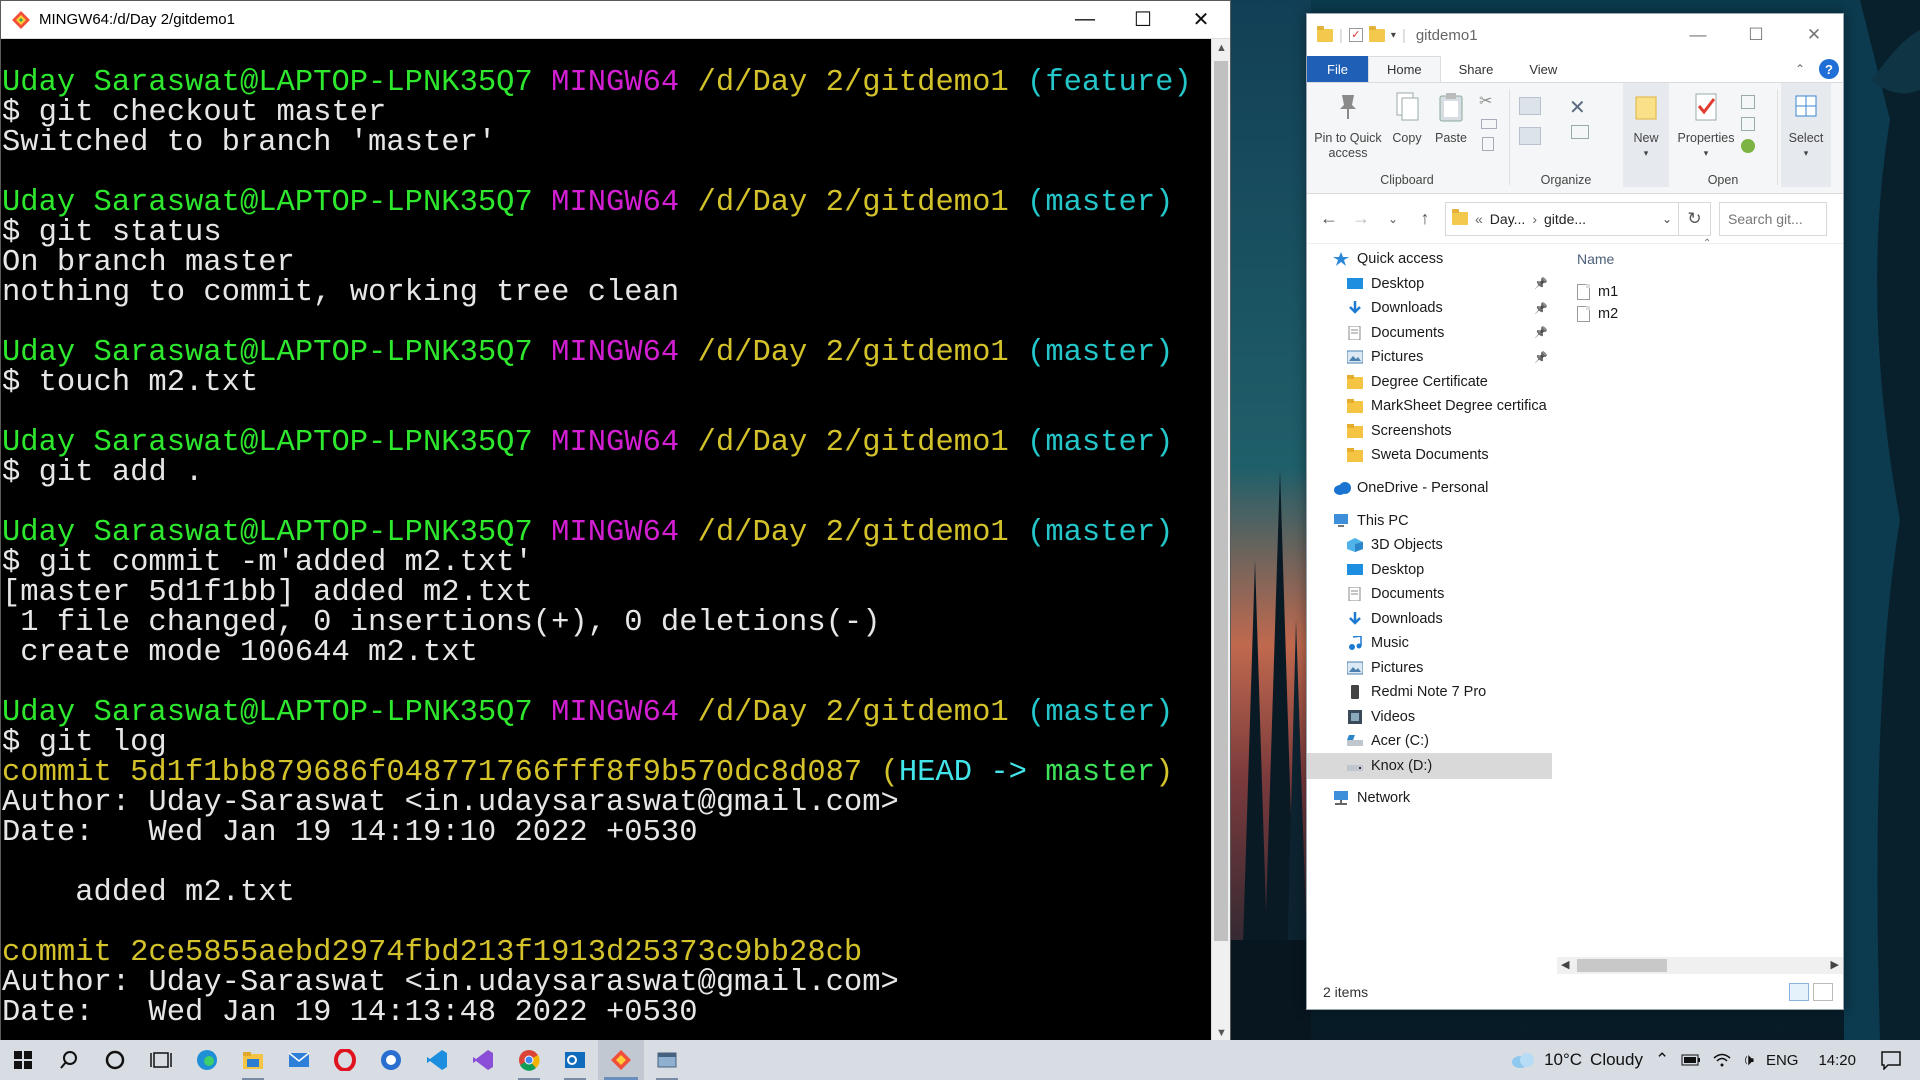 Image resolution: width=1920 pixels, height=1080 pixels. I want to click on nav-quick-access: Quick access, so click(1442, 259).